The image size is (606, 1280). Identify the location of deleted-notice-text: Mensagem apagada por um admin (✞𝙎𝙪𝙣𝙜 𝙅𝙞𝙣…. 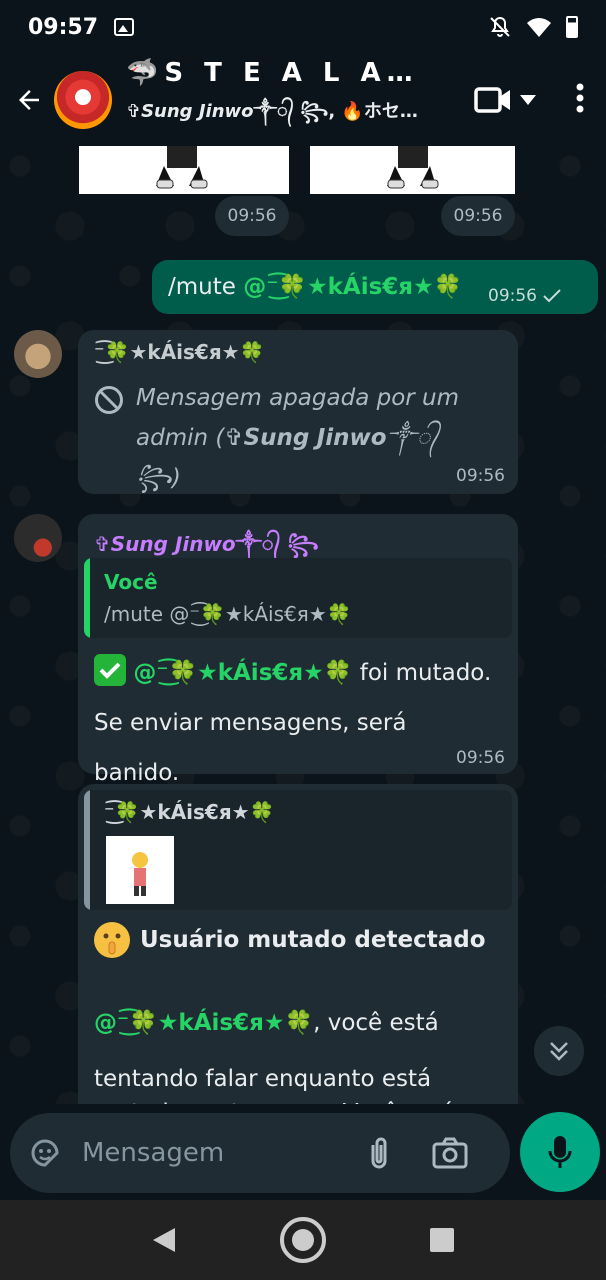
(298, 438).